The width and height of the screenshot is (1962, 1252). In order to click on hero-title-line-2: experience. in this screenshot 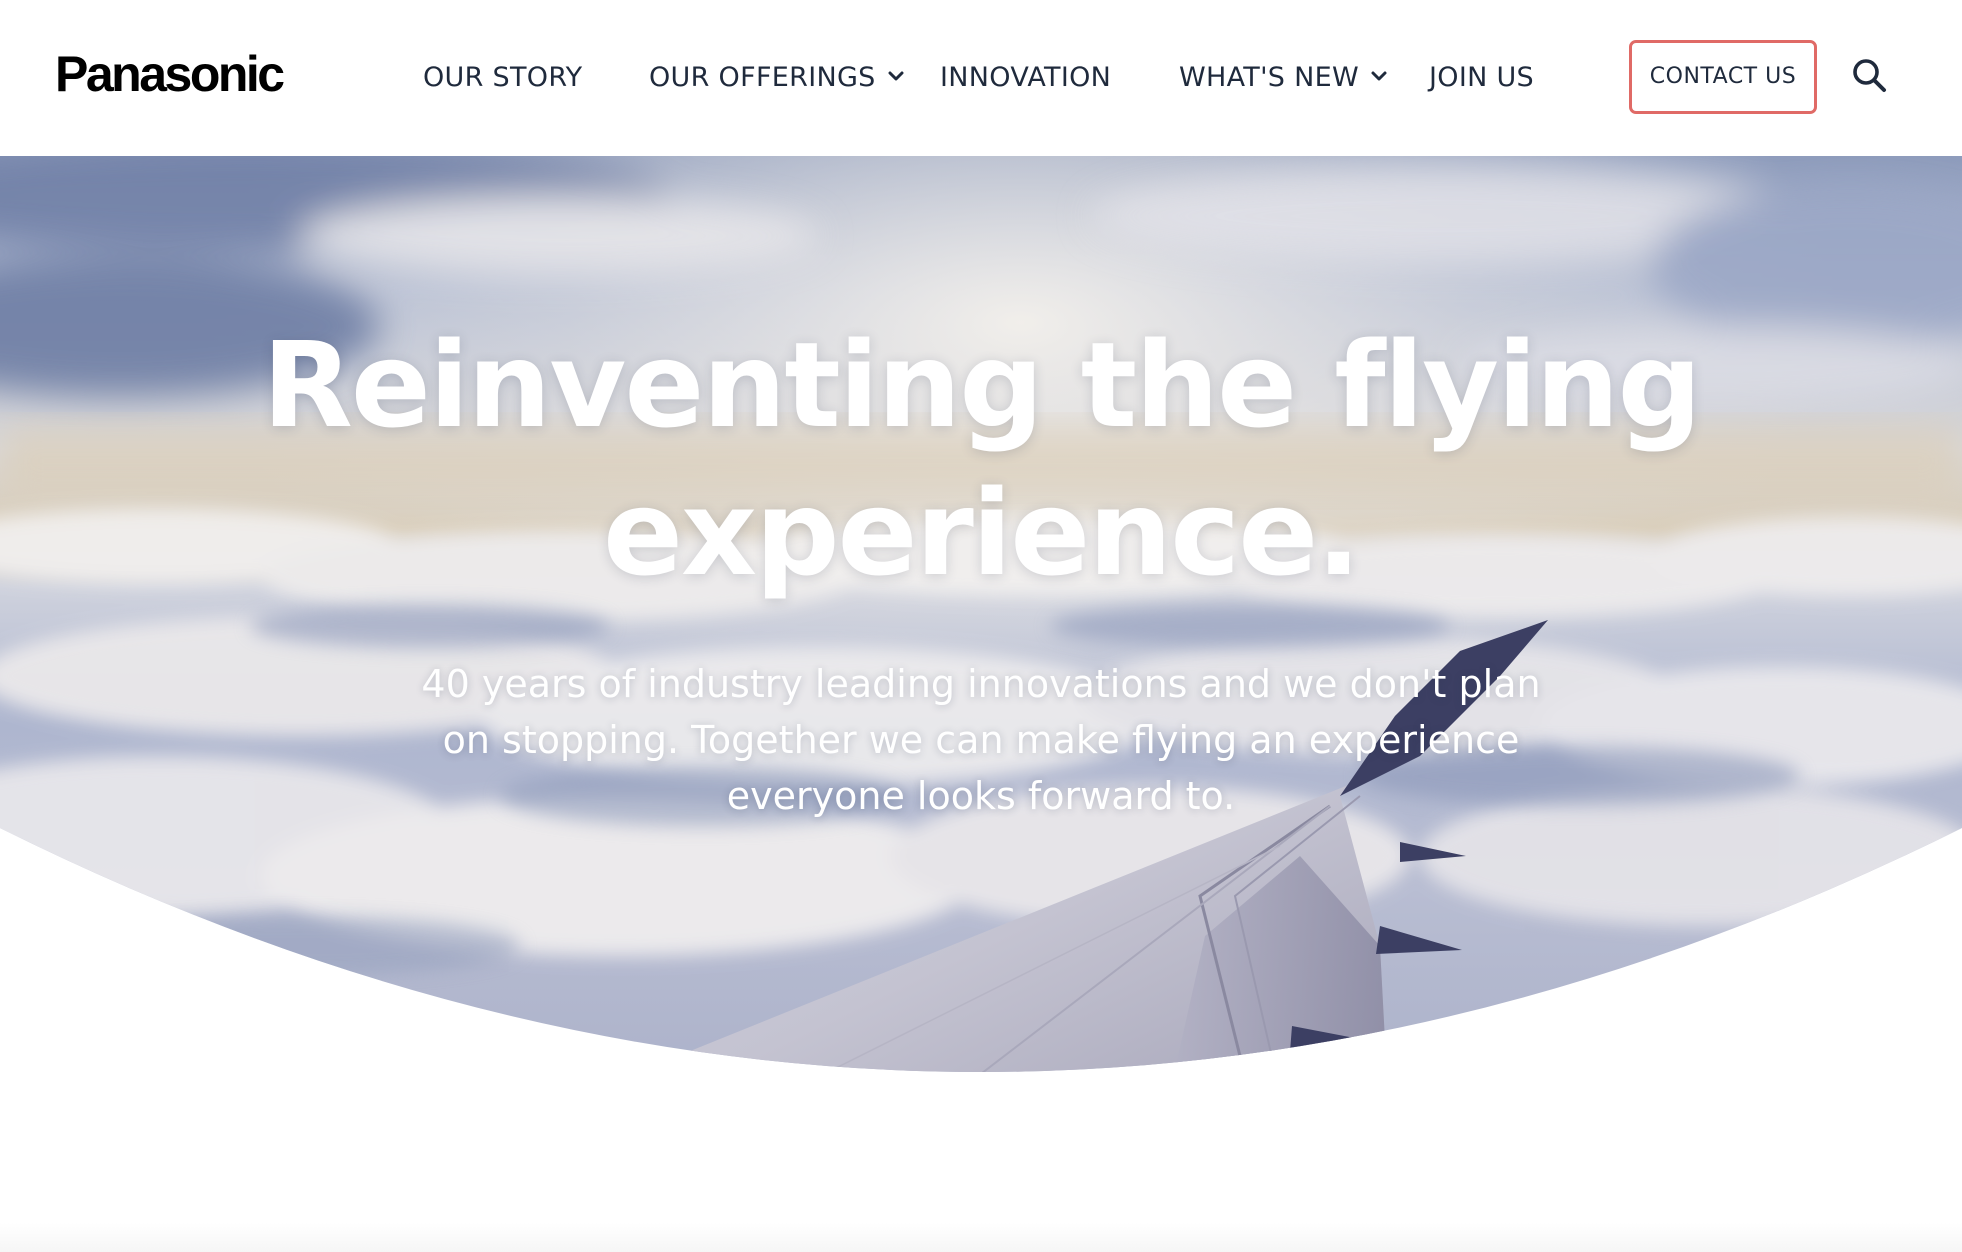, I will do `click(981, 533)`.